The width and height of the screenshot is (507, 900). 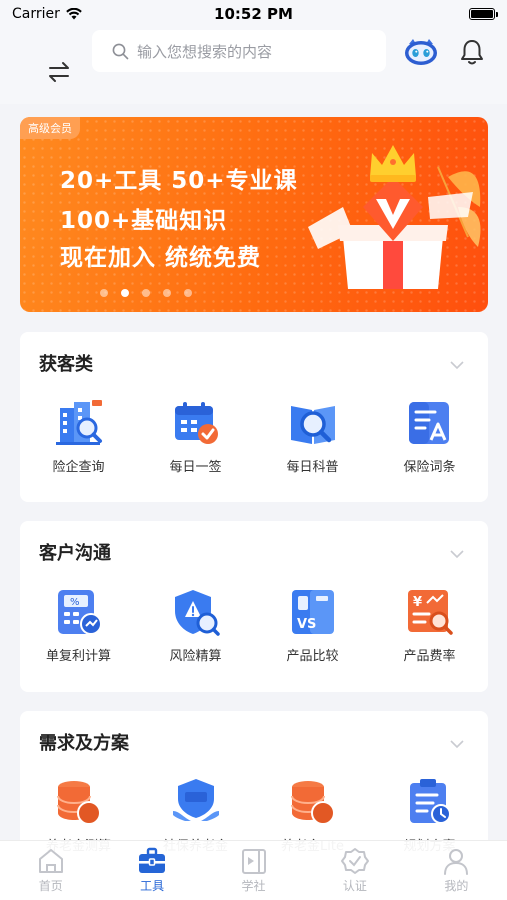 What do you see at coordinates (428, 423) in the screenshot?
I see `document-a-icon` at bounding box center [428, 423].